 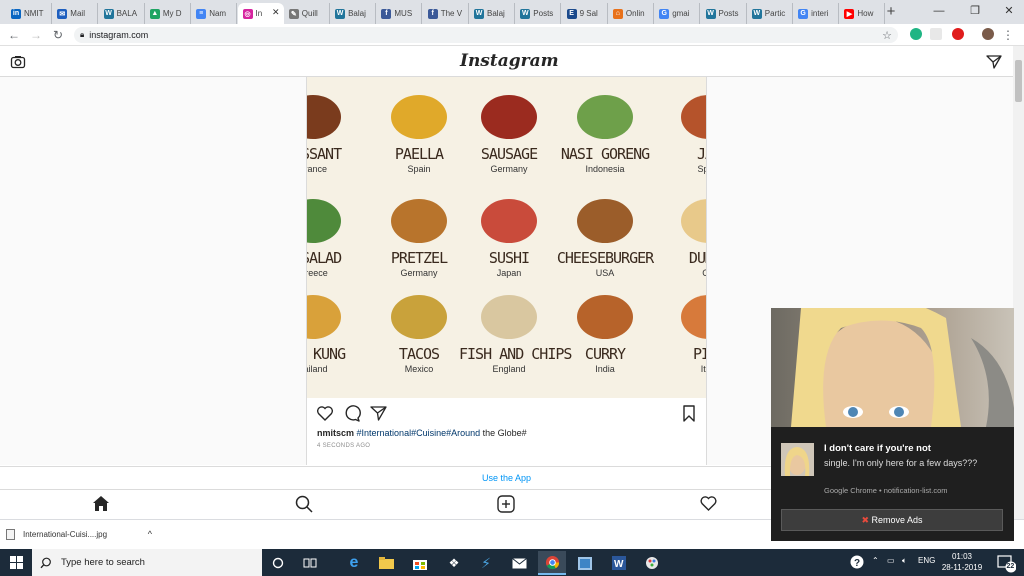 What do you see at coordinates (862, 13) in the screenshot?
I see `browser-tab: ▶ How` at bounding box center [862, 13].